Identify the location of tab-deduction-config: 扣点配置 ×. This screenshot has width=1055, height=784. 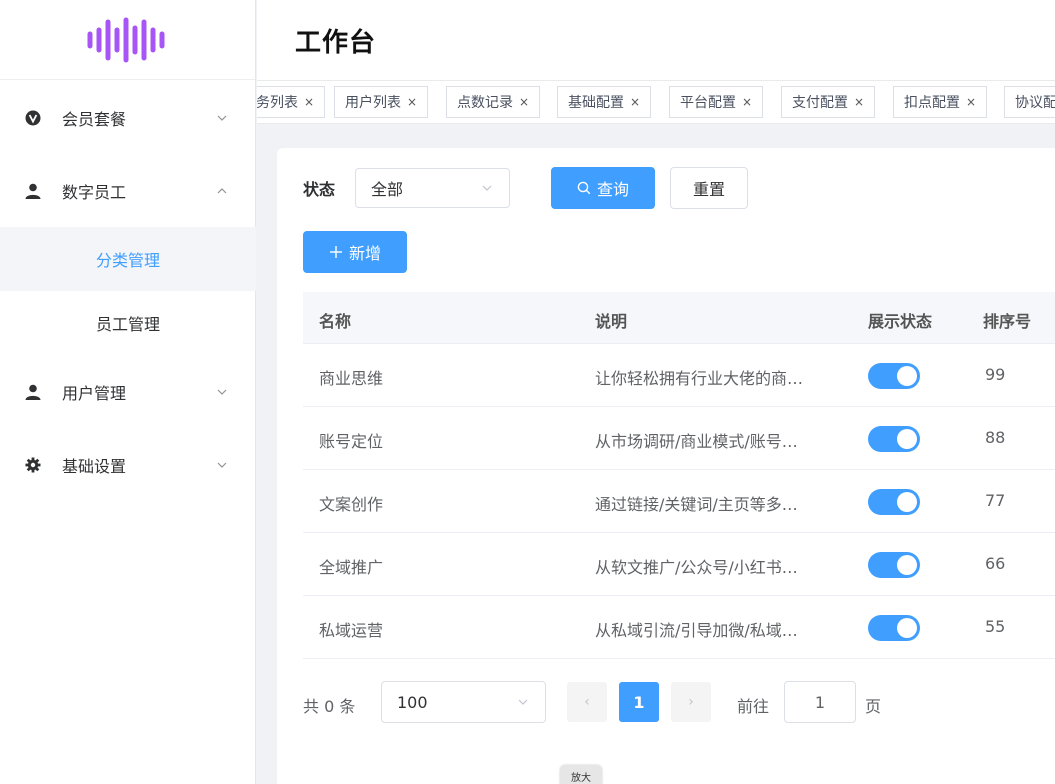
(940, 102).